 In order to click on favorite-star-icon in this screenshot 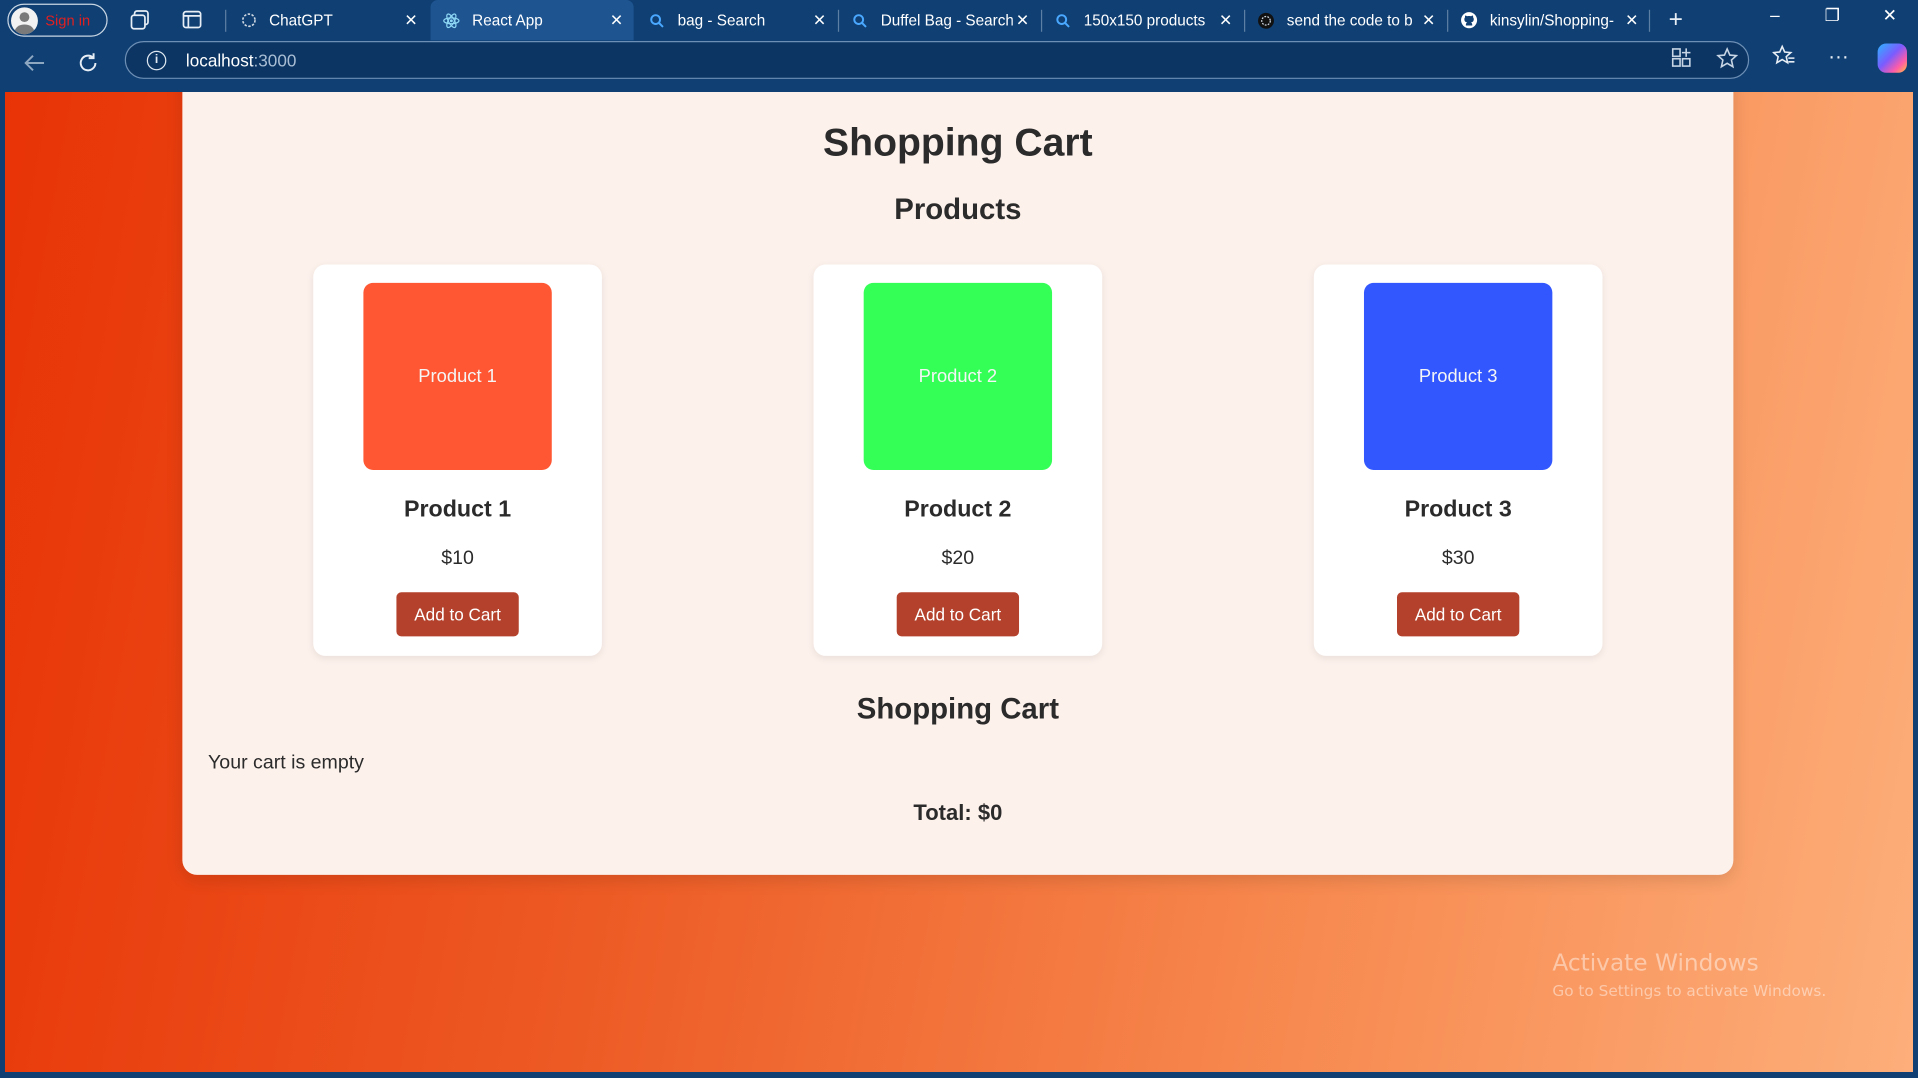, I will do `click(1727, 60)`.